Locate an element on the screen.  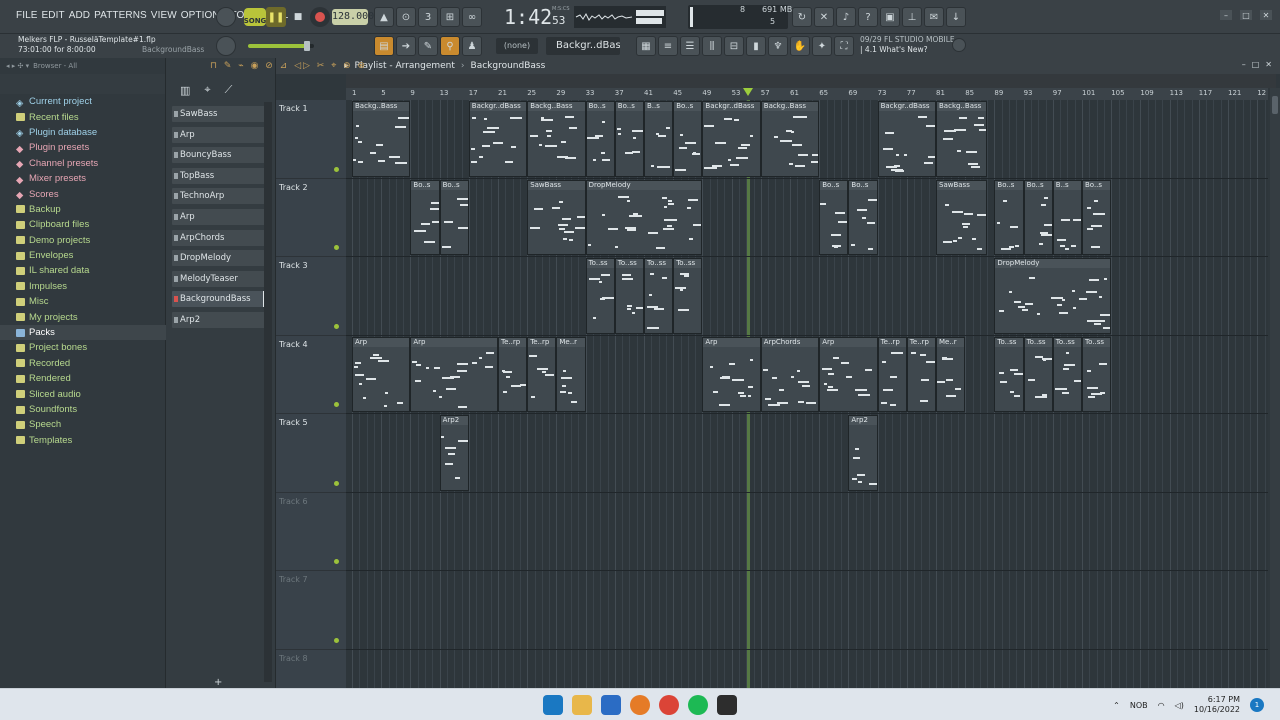
menu-item-patterns: PATTERNS is located at coordinates (120, 15).